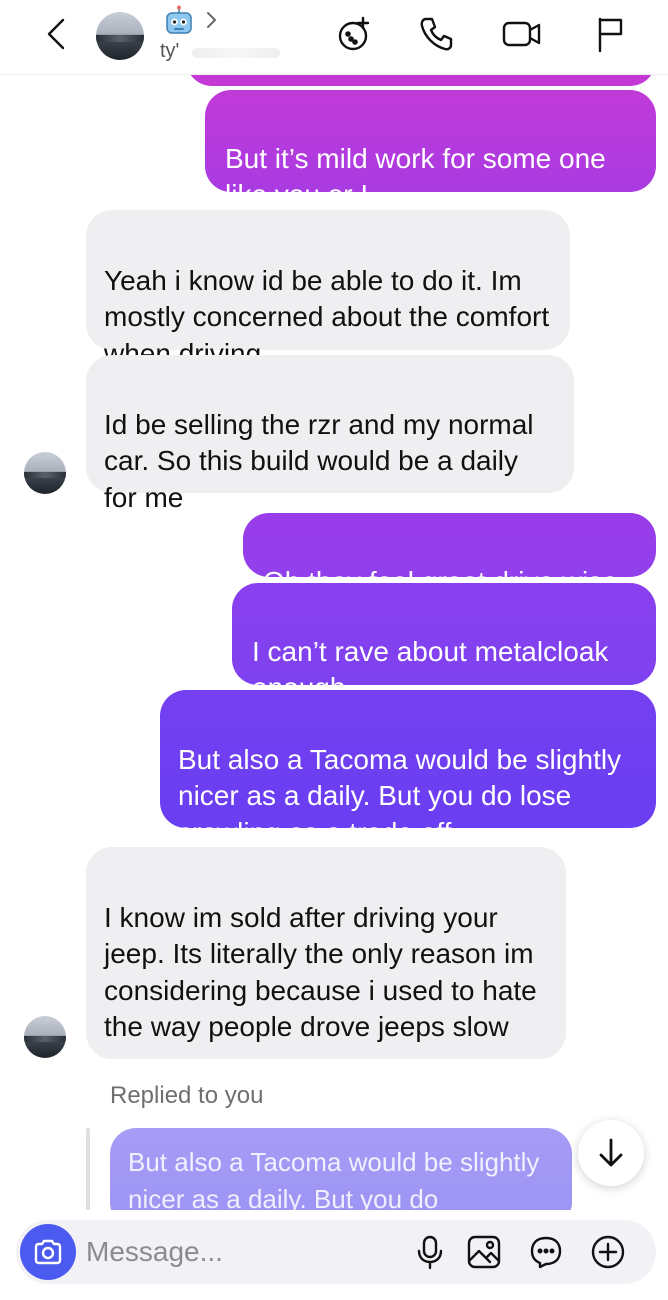 This screenshot has width=668, height=1300. What do you see at coordinates (546, 1252) in the screenshot?
I see `sticker-icon` at bounding box center [546, 1252].